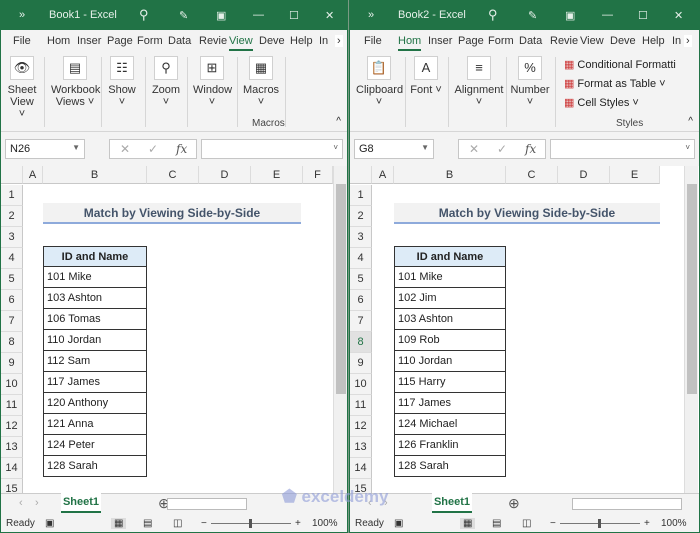 The height and width of the screenshot is (533, 700). I want to click on styles-item: ▦ Format as Table ˅, so click(624, 83).